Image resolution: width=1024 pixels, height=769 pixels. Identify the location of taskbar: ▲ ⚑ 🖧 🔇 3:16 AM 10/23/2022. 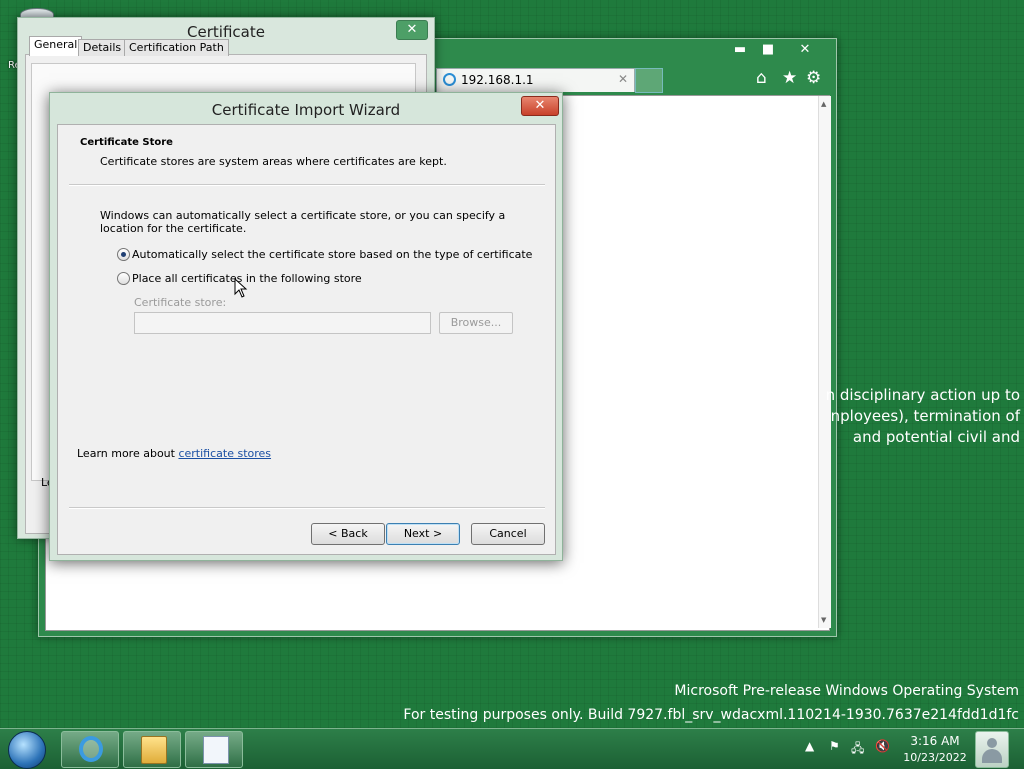
(512, 748).